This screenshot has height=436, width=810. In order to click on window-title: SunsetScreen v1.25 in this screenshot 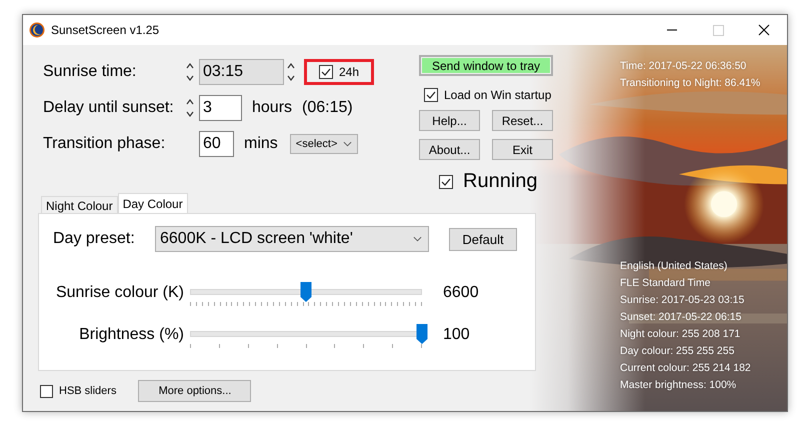, I will do `click(105, 30)`.